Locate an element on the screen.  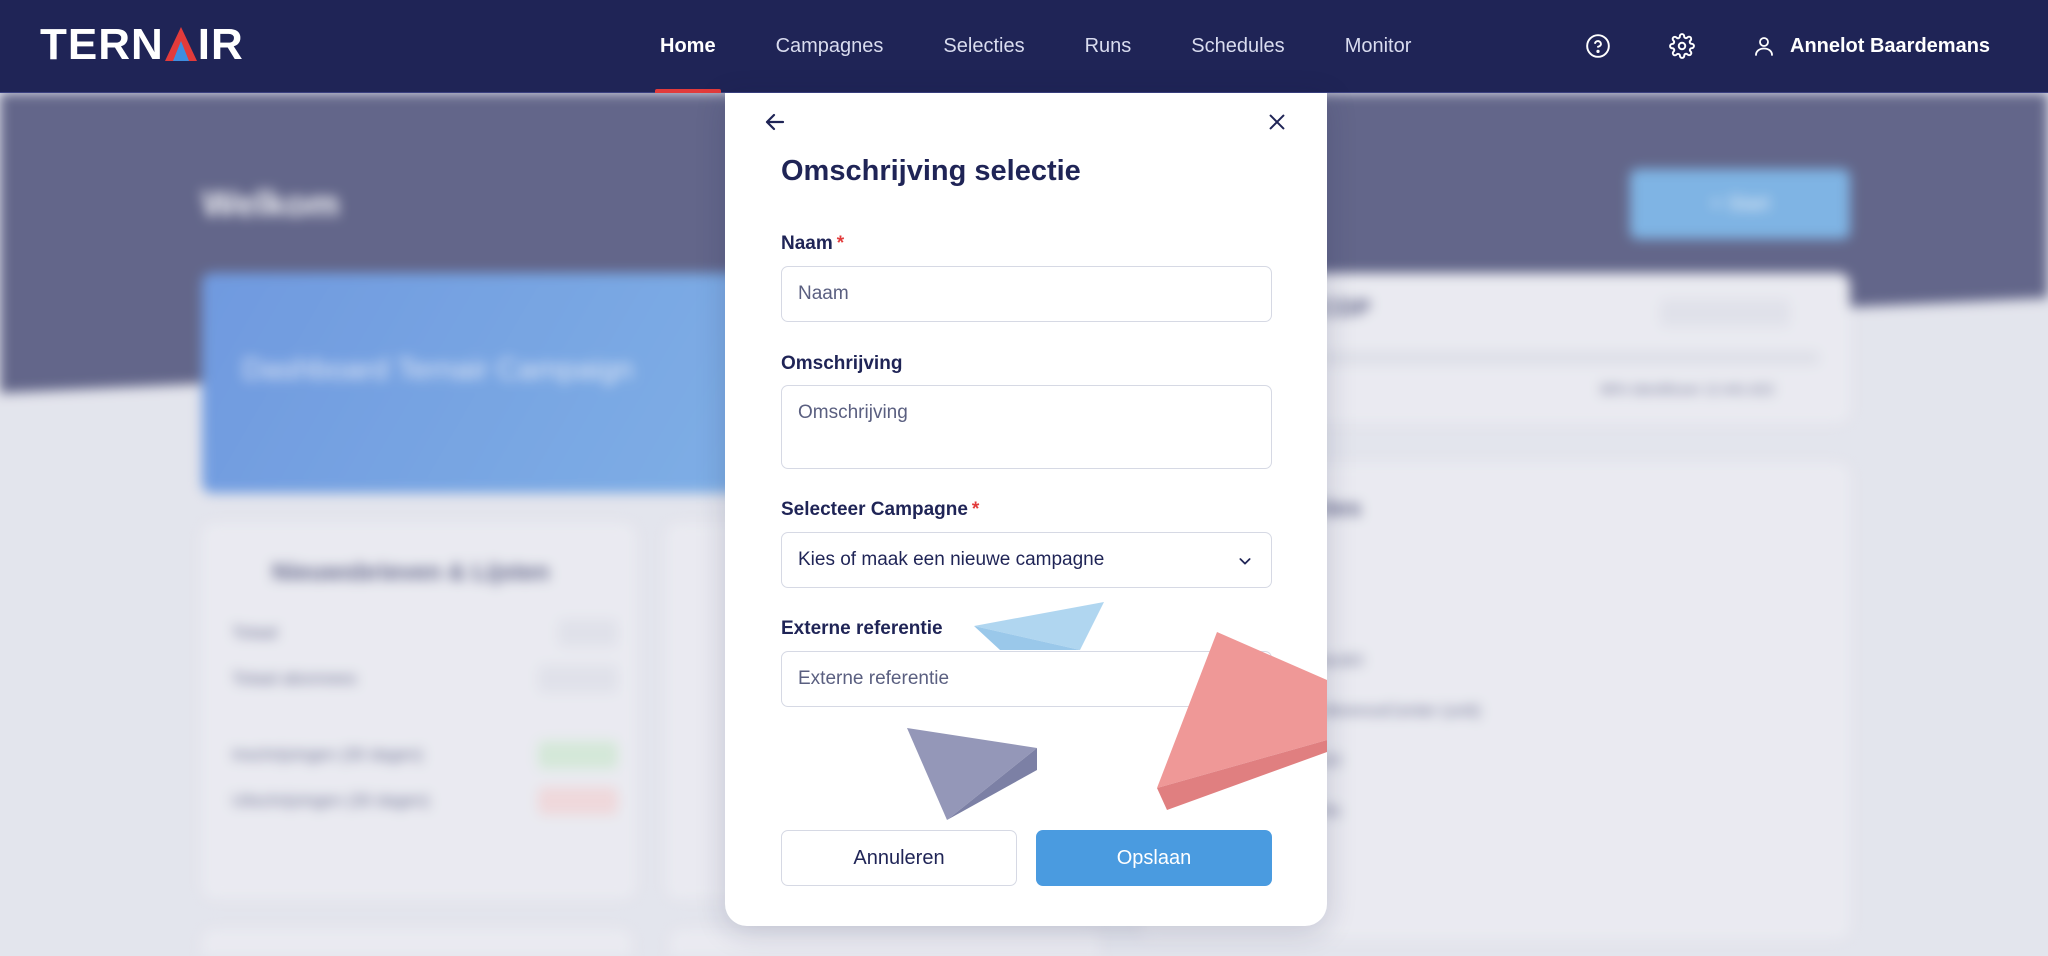
help-button is located at coordinates (1598, 46).